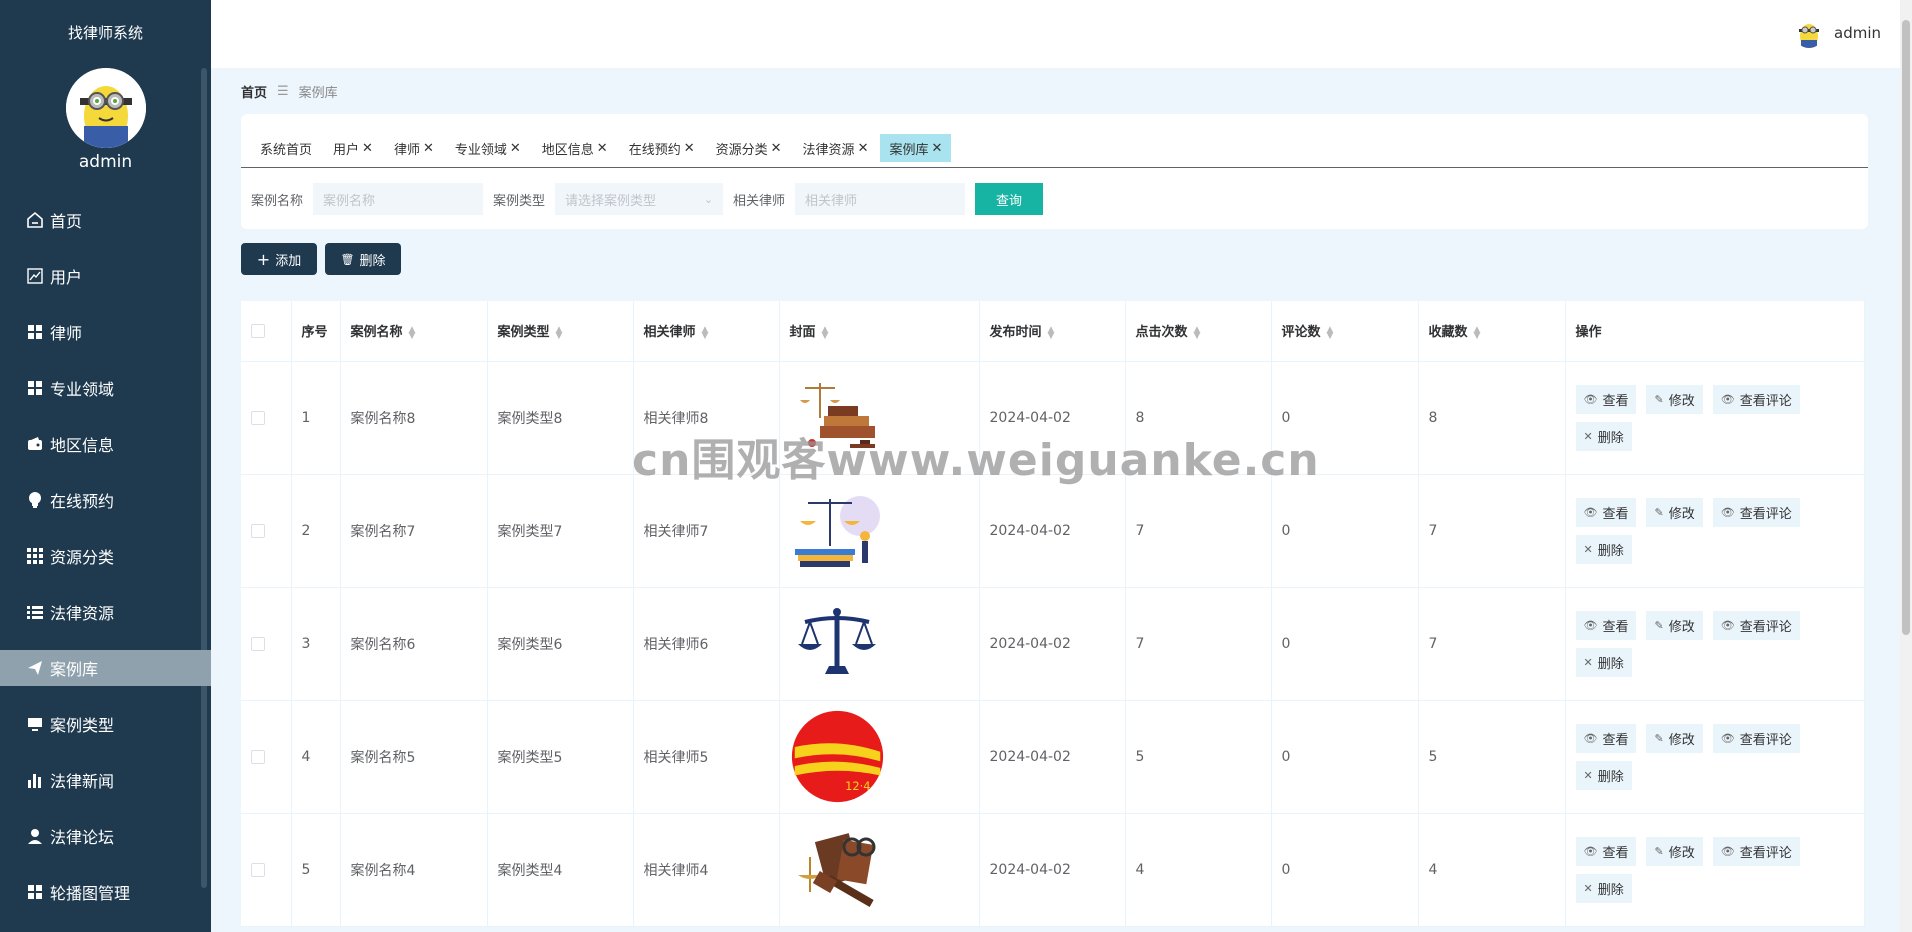 The width and height of the screenshot is (1912, 932). What do you see at coordinates (836, 148) in the screenshot?
I see `tab-7: 法律资源 ✕` at bounding box center [836, 148].